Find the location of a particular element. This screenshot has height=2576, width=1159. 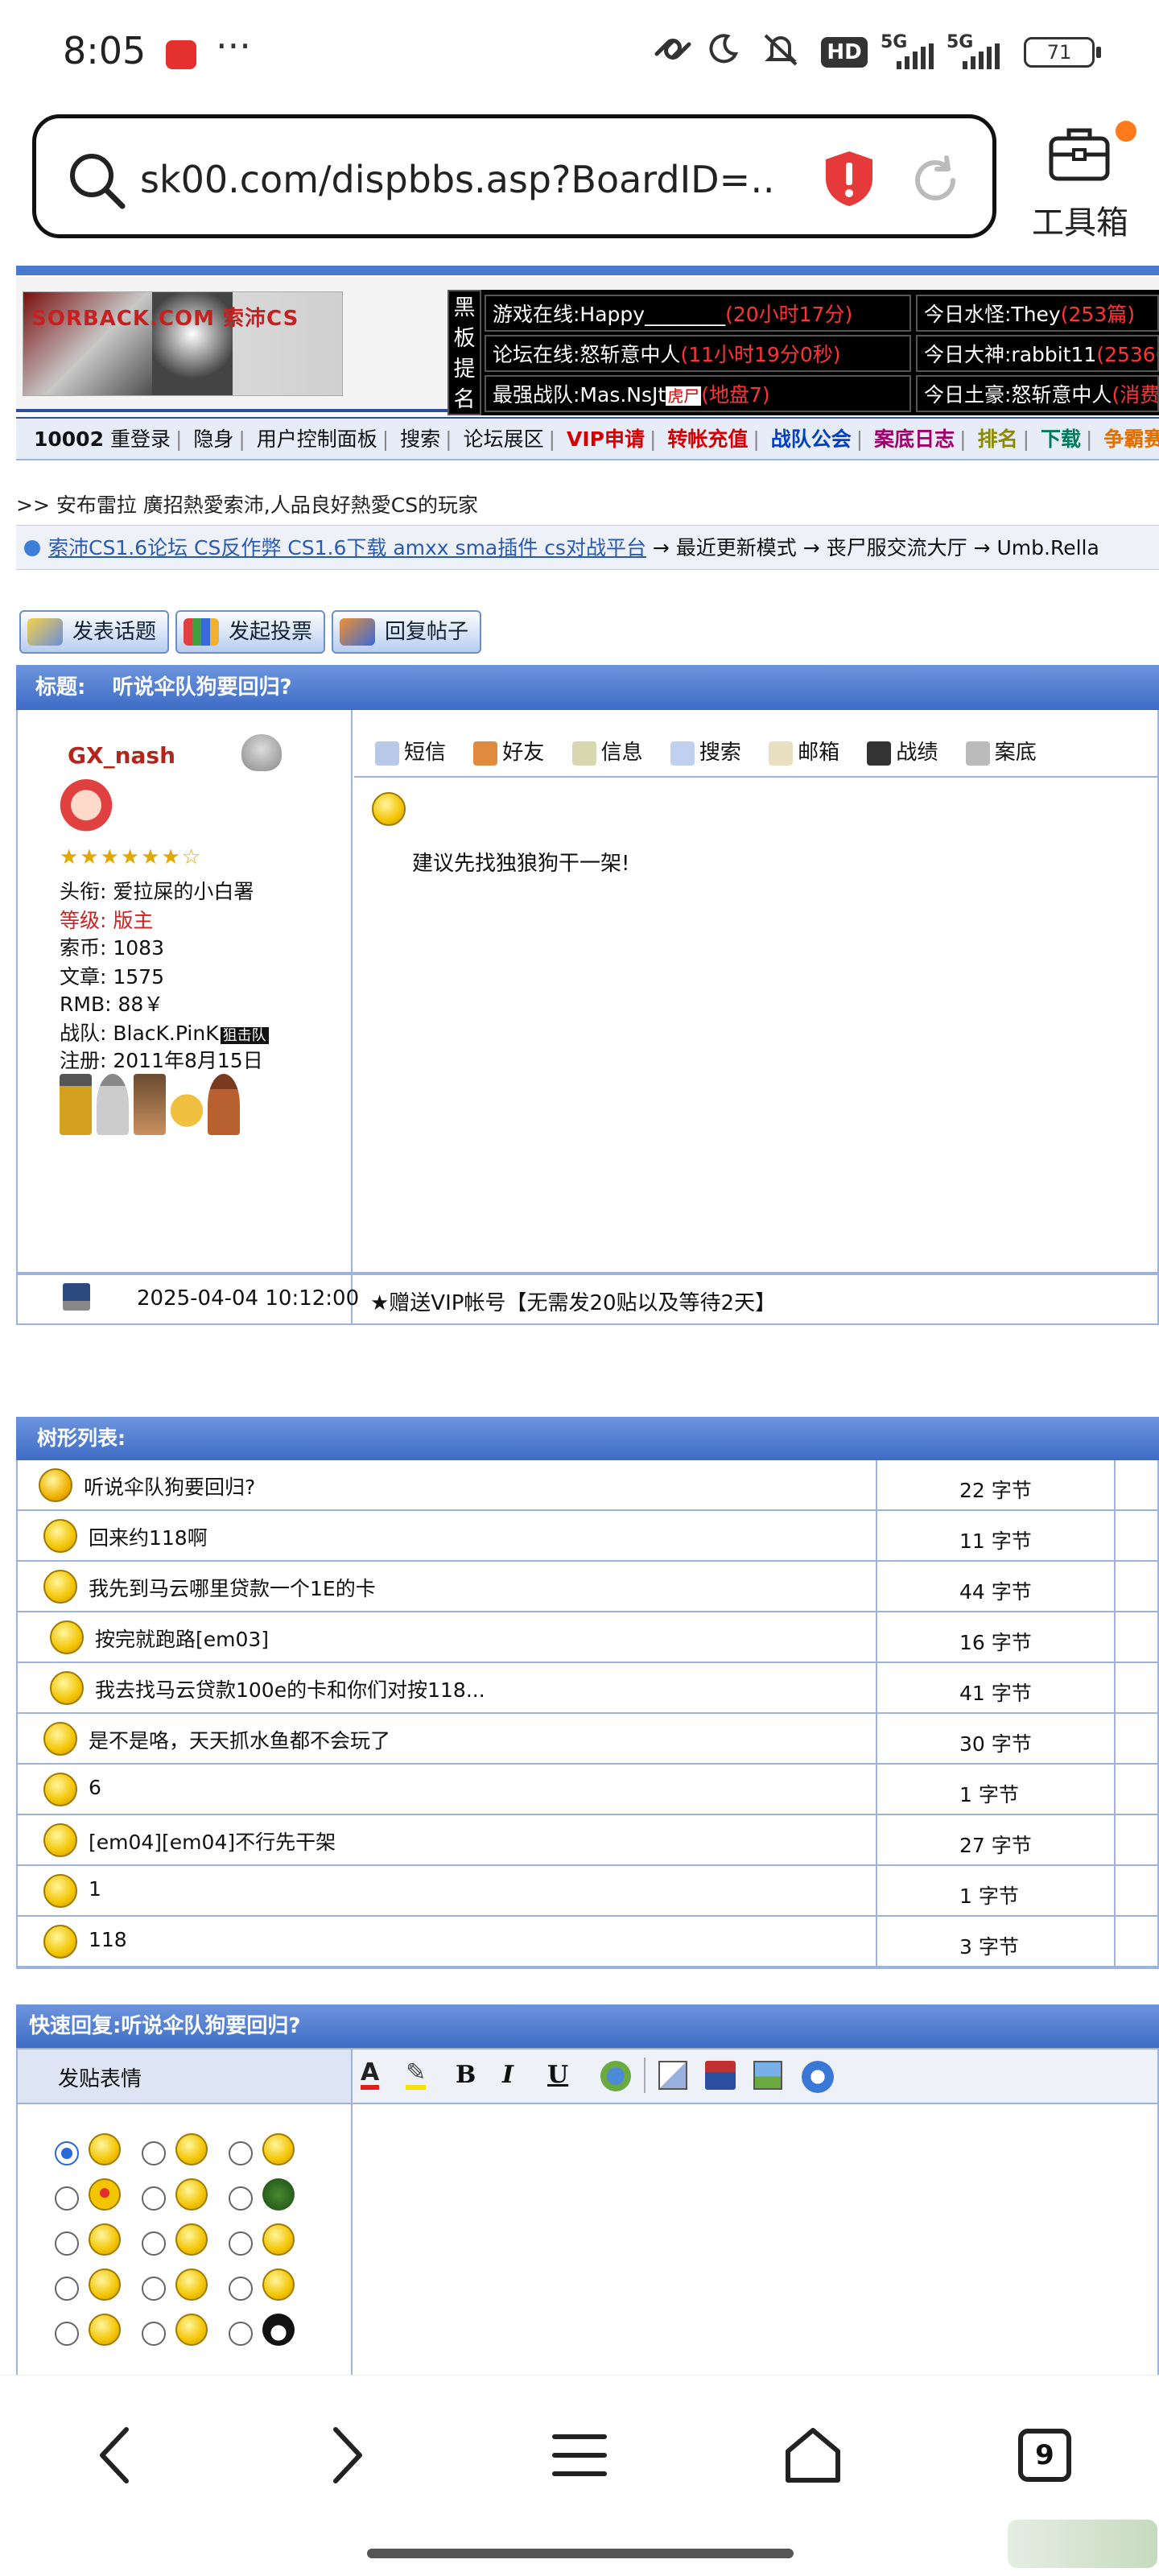

computer-ip-icon is located at coordinates (76, 1297).